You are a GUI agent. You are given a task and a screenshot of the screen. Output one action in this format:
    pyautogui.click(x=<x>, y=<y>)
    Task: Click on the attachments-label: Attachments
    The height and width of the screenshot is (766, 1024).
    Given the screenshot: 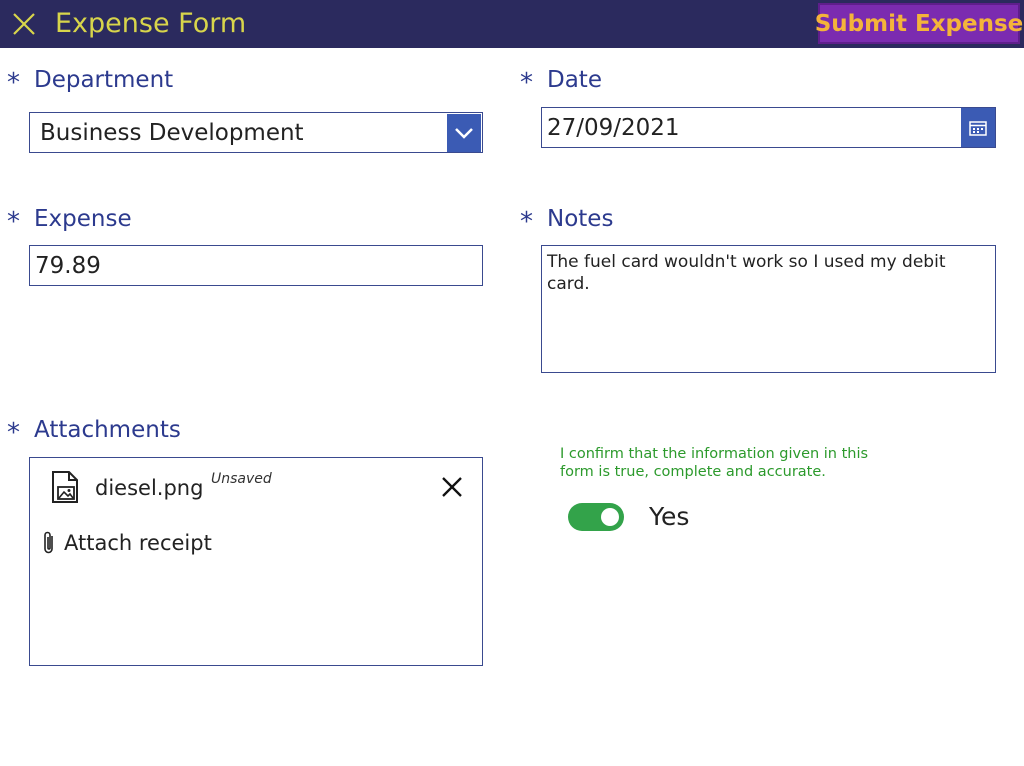 What is the action you would take?
    pyautogui.click(x=107, y=430)
    